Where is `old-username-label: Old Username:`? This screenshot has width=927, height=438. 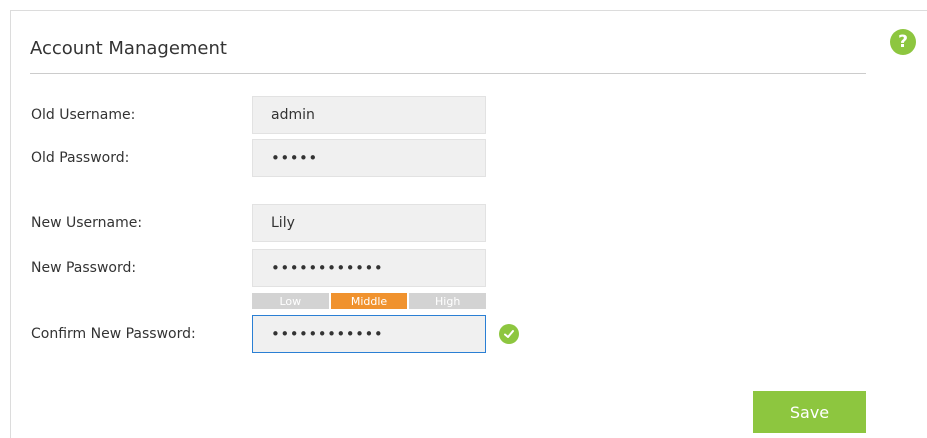
old-username-label: Old Username: is located at coordinates (83, 115).